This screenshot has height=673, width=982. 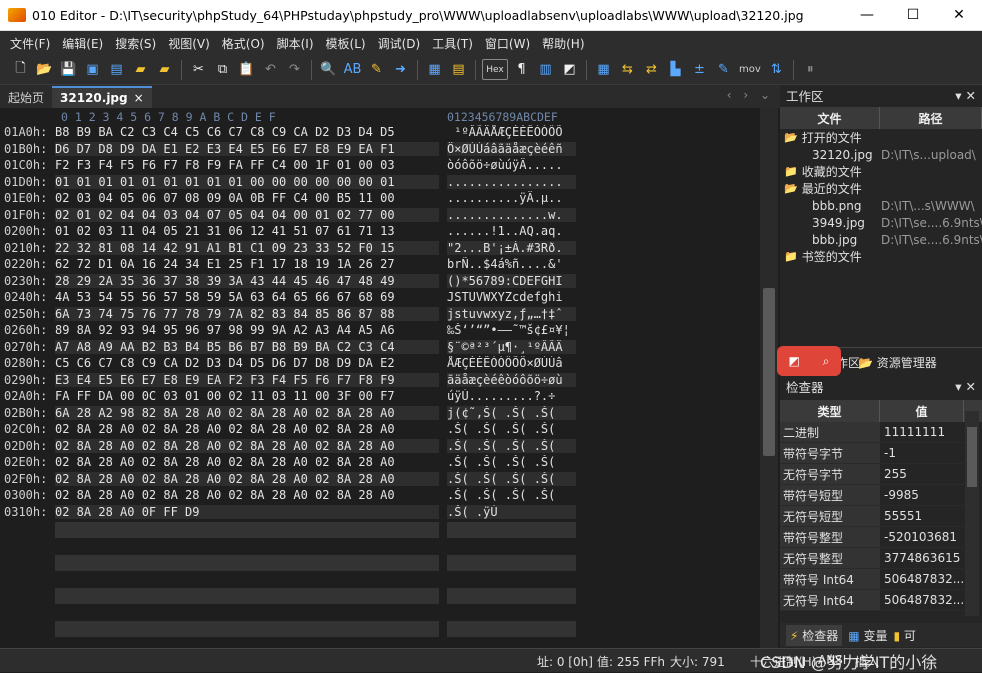 I want to click on menu-debug: 调试(D), so click(x=399, y=43).